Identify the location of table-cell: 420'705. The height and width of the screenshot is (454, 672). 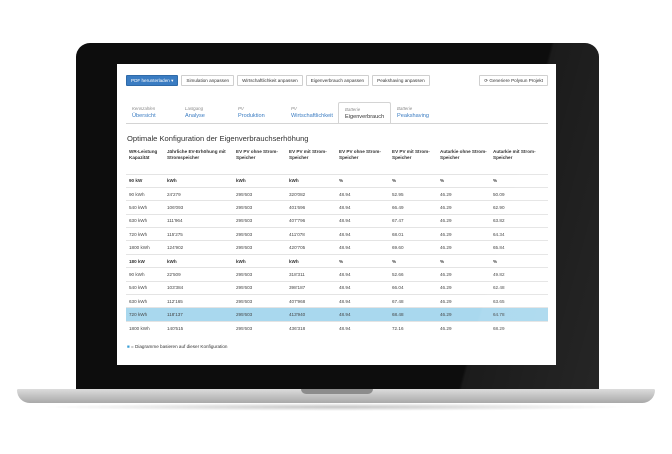
(311, 247).